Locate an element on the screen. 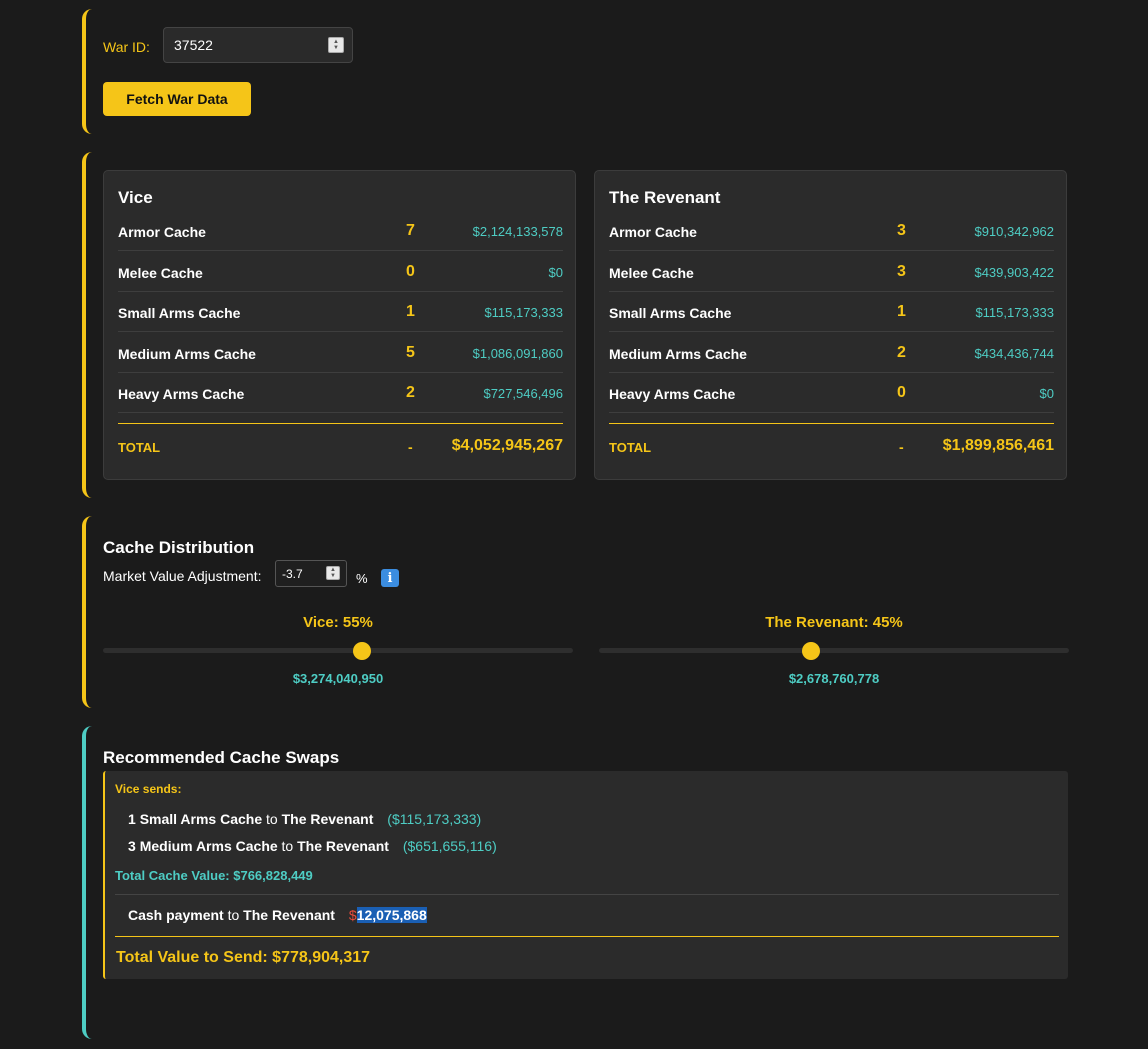 The height and width of the screenshot is (1049, 1148). slider-label: Vice: 55% is located at coordinates (338, 622).